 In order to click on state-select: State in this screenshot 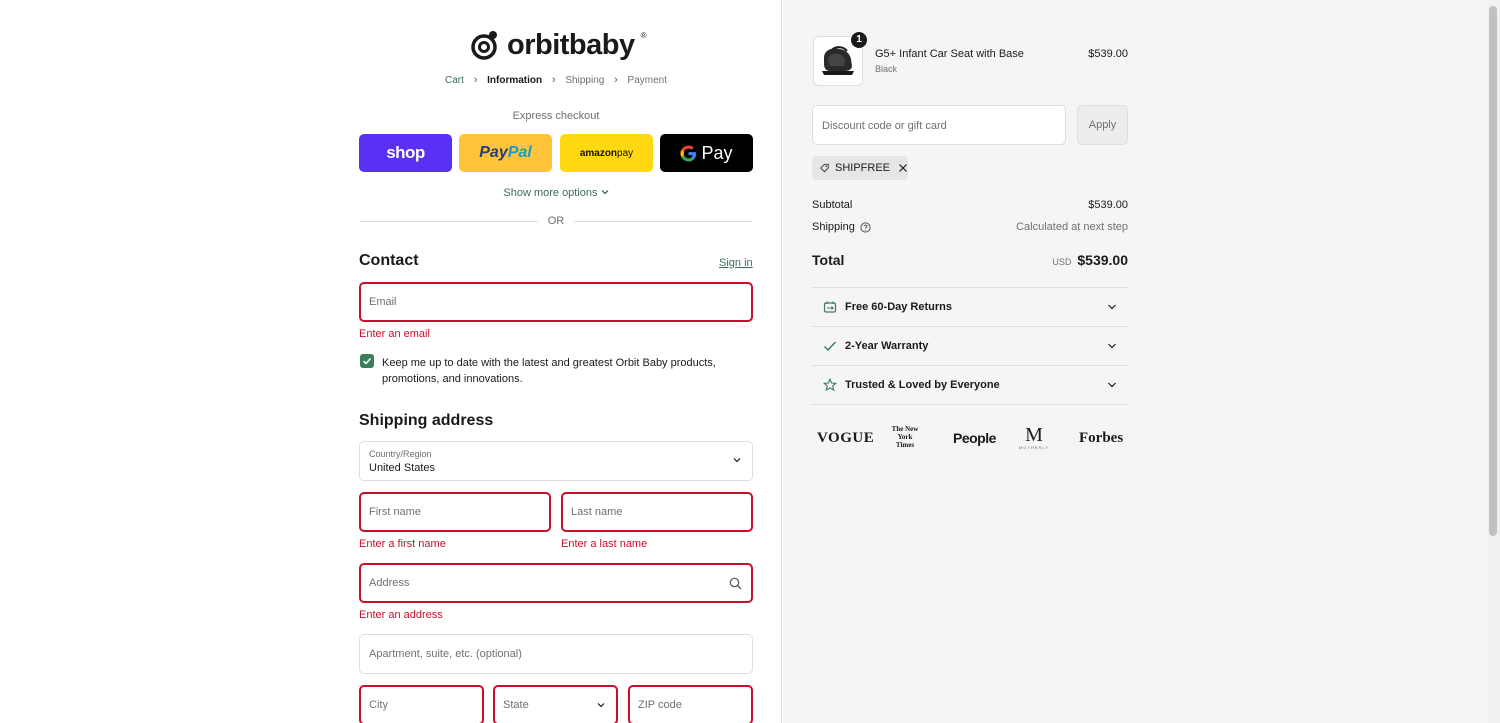, I will do `click(555, 704)`.